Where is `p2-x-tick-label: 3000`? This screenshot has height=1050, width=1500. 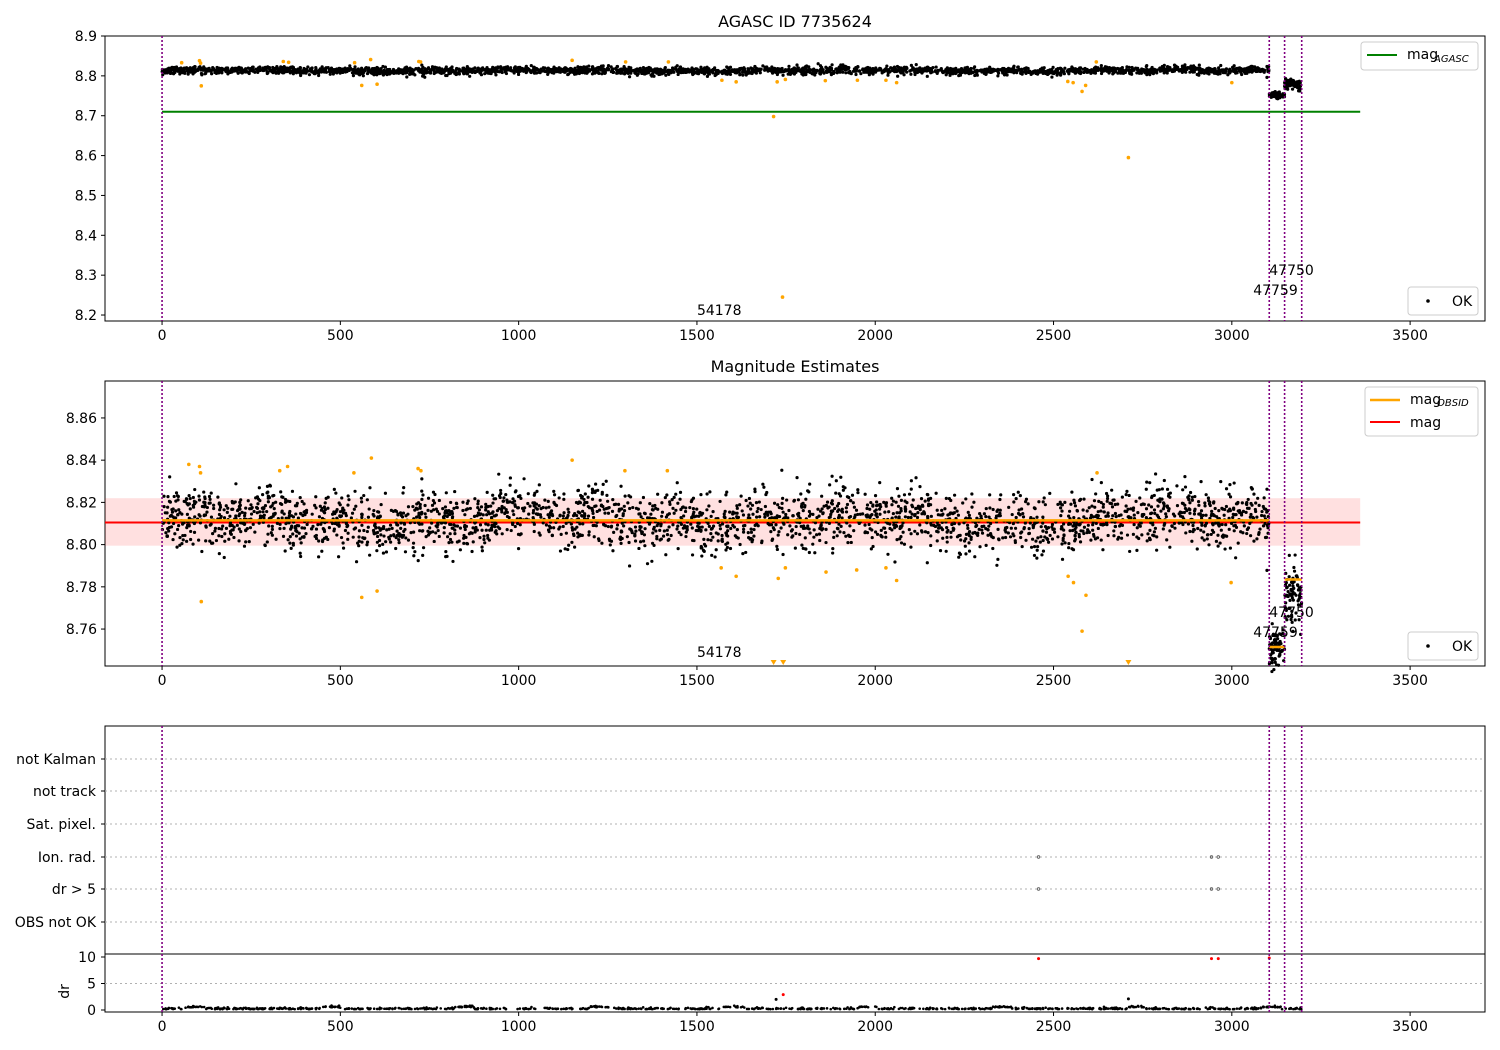 p2-x-tick-label: 3000 is located at coordinates (1232, 681).